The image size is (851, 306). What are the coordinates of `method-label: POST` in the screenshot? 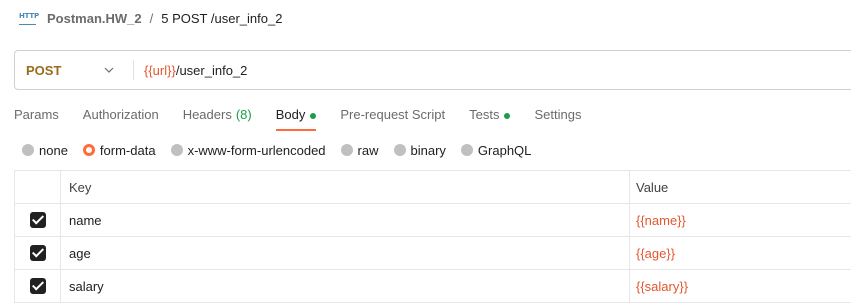 It's located at (44, 70).